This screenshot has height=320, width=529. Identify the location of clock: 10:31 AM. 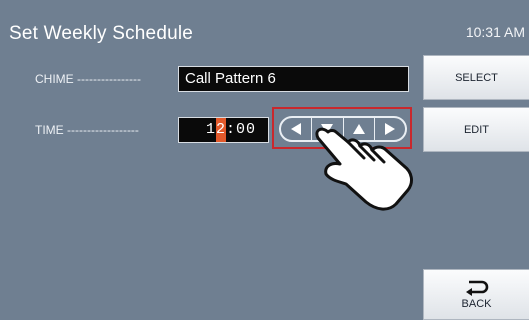
(495, 32).